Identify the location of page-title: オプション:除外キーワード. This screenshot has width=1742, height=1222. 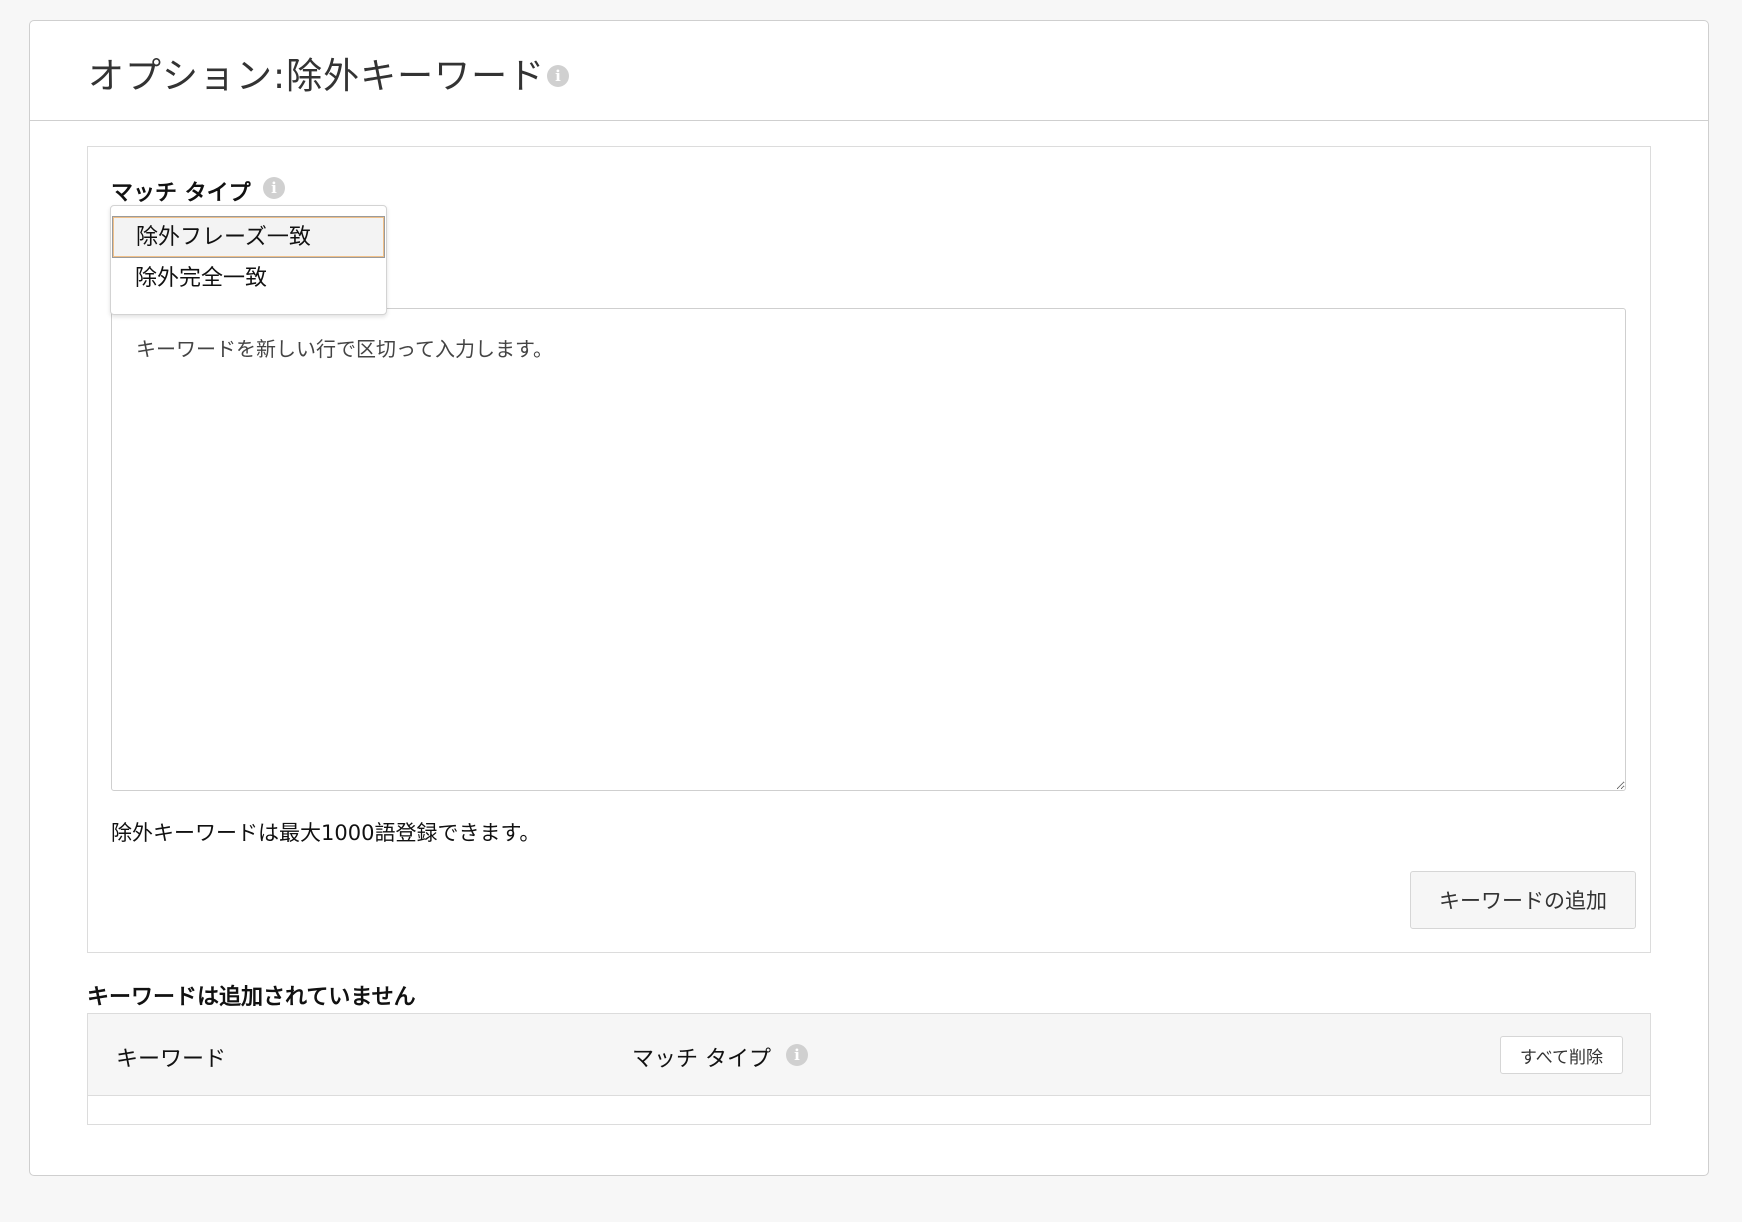
(317, 76).